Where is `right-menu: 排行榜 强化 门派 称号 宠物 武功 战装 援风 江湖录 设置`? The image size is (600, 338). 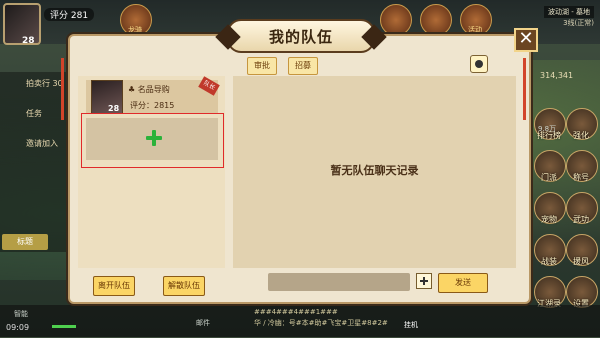 right-menu: 排行榜 强化 门派 称号 宠物 武功 战装 援风 江湖录 设置 is located at coordinates (562, 223).